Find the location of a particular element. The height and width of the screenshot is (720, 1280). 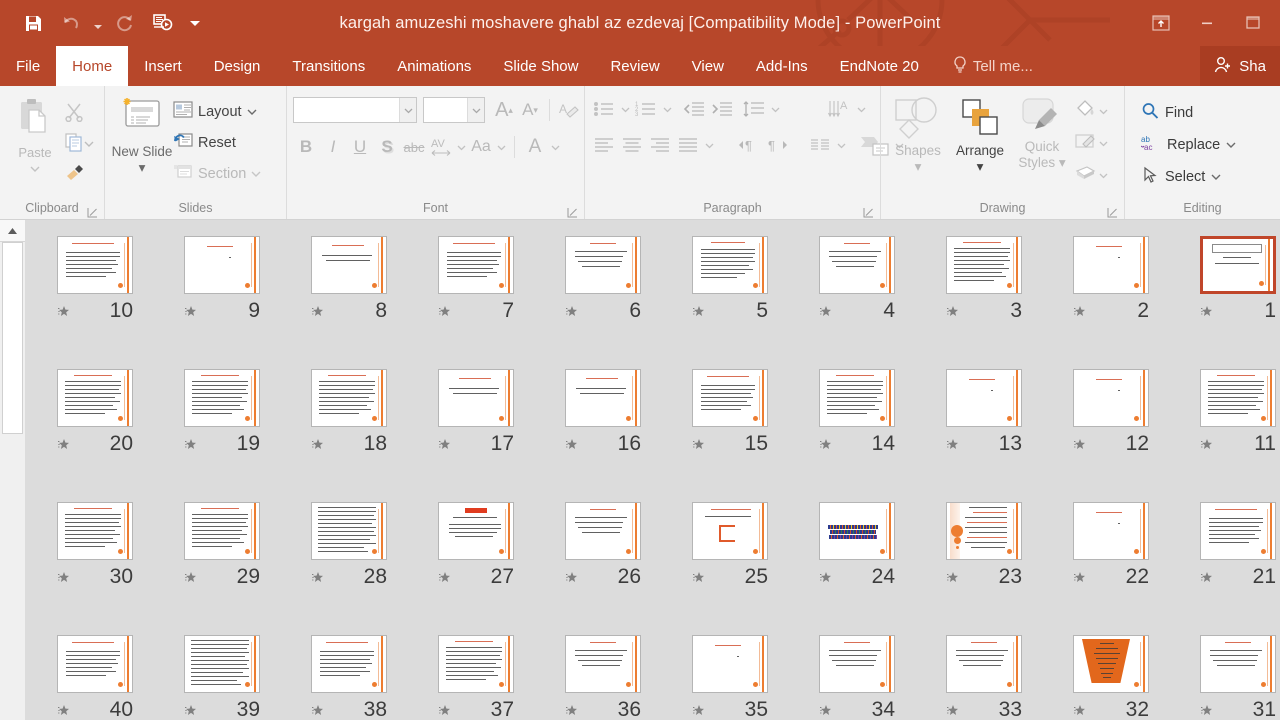

bullets-dropdown-icon is located at coordinates (625, 109).